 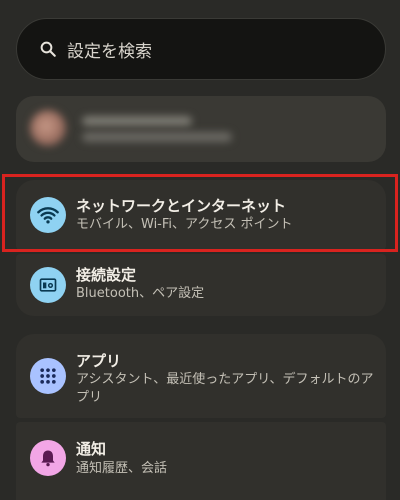 What do you see at coordinates (184, 224) in the screenshot?
I see `settings-item-subtitle: モバイル、Wi-Fi、アクセス ポイント` at bounding box center [184, 224].